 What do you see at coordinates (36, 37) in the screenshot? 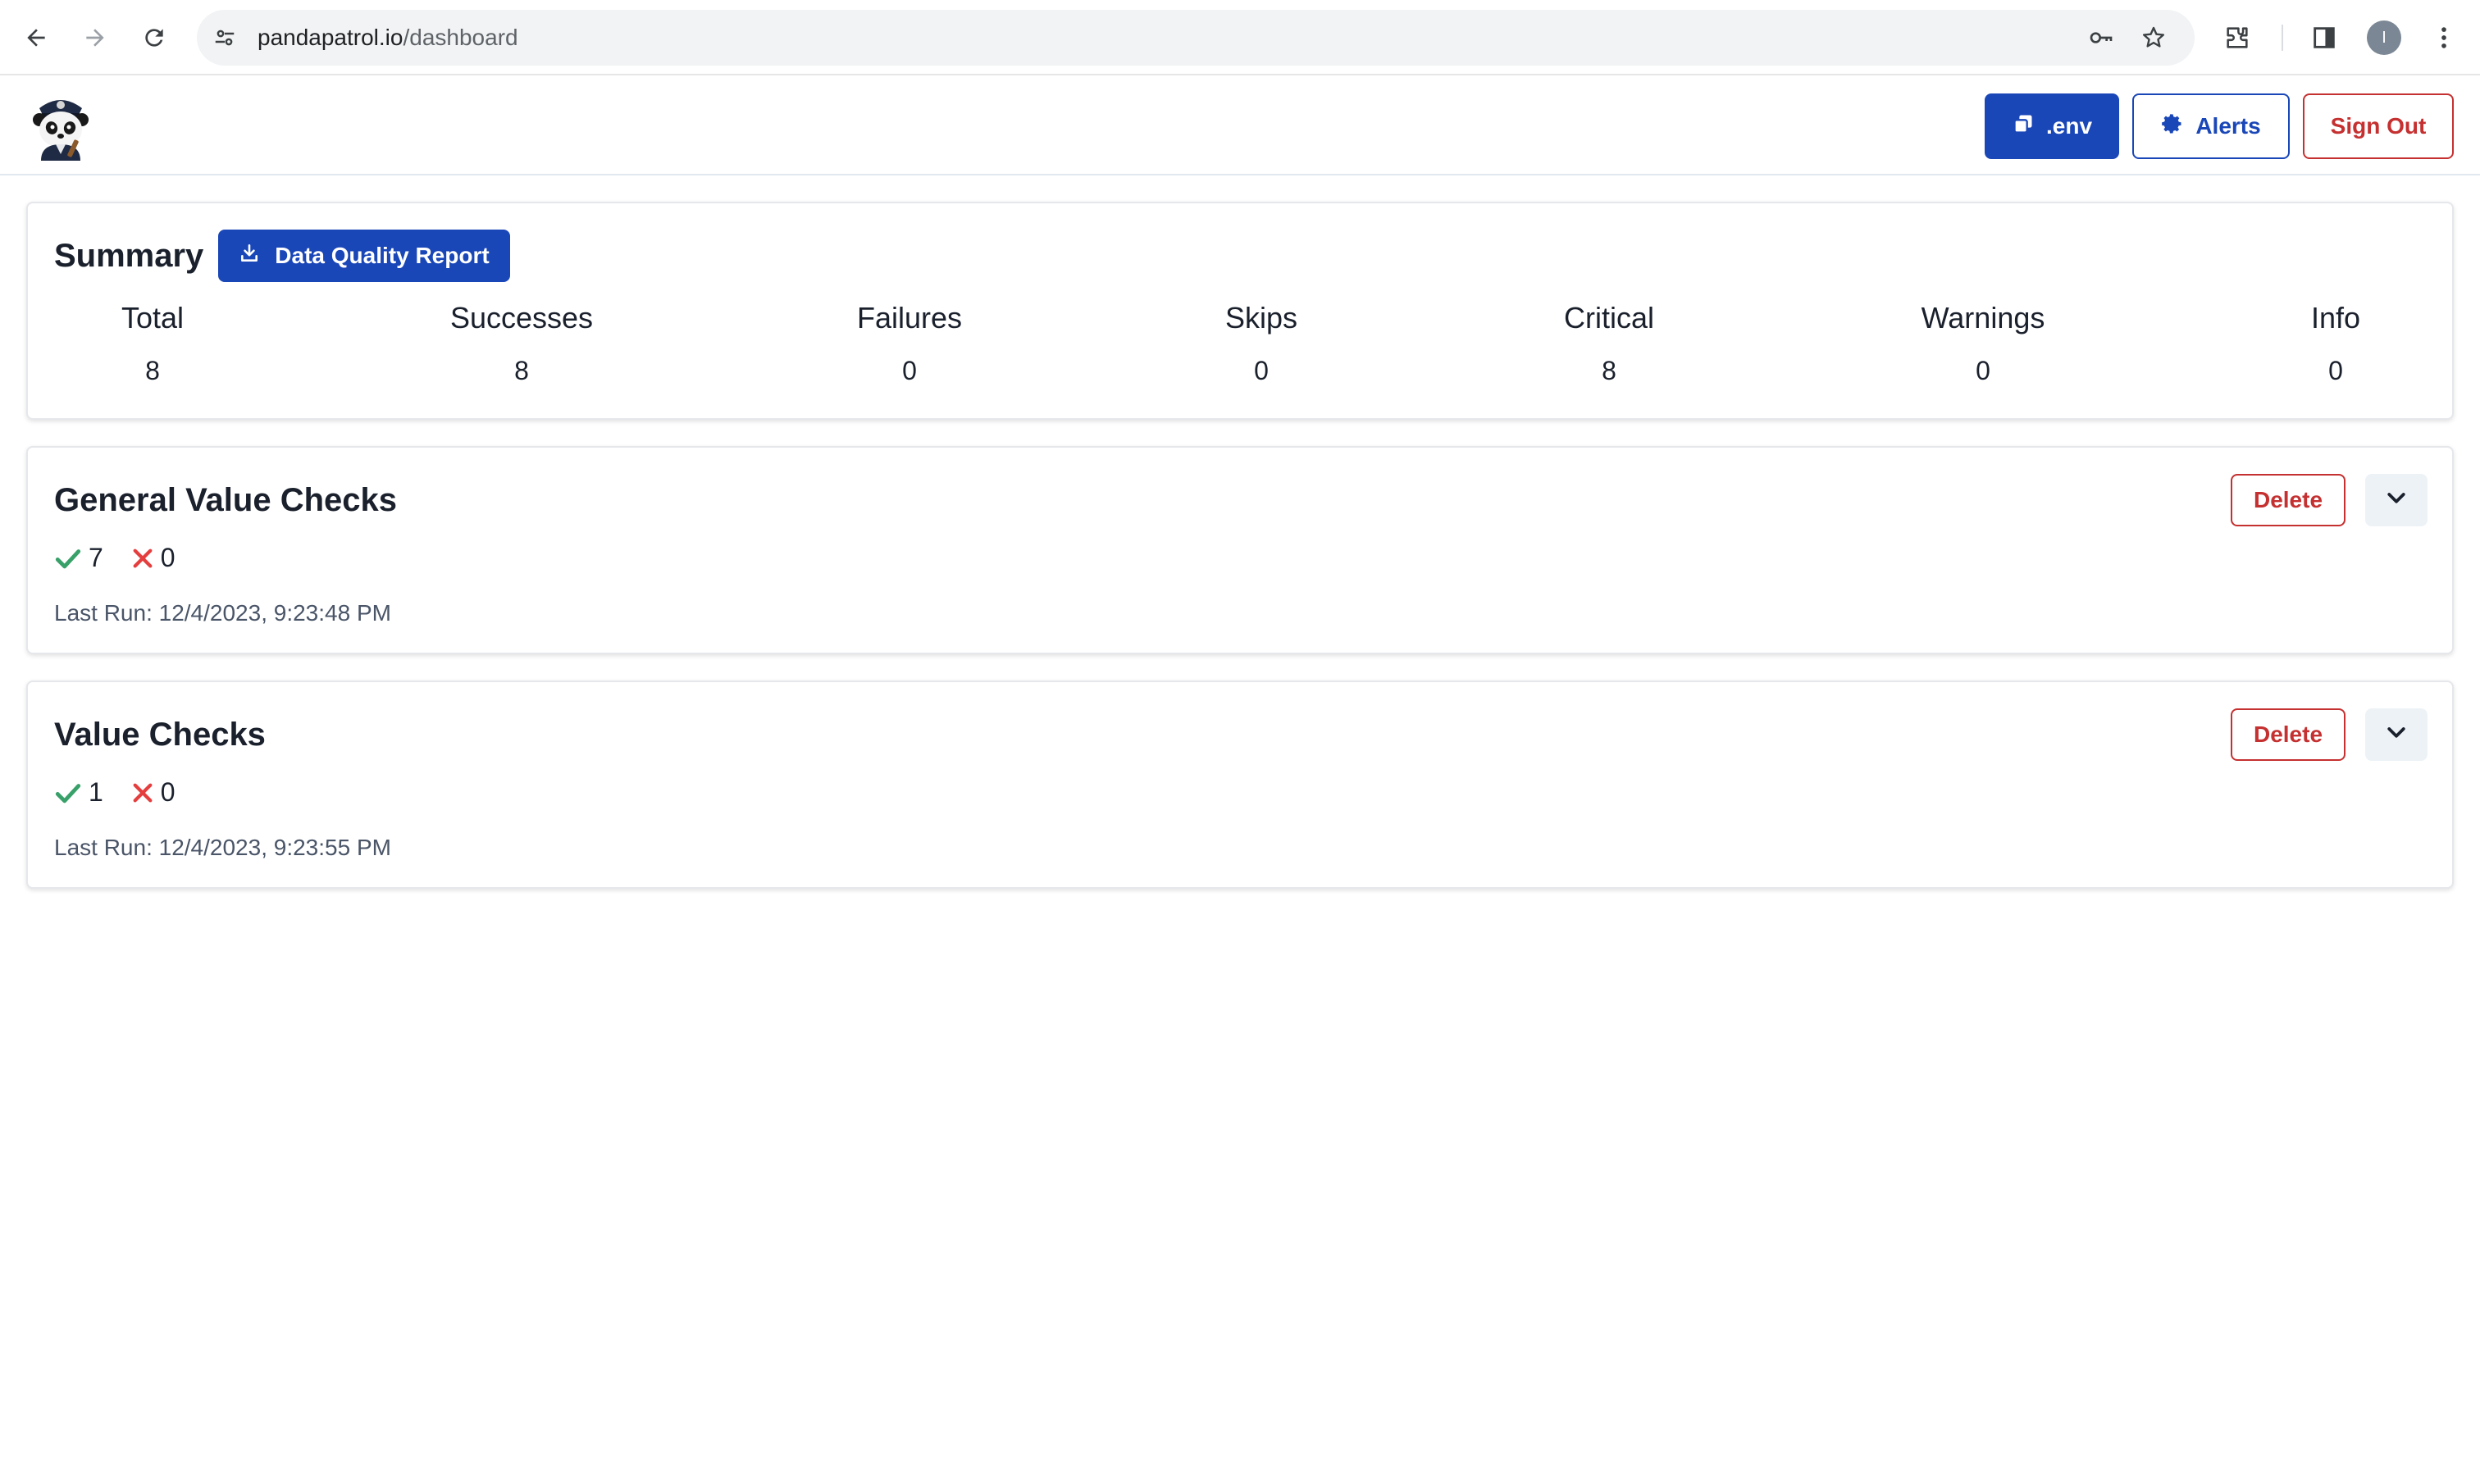
I see `back-icon` at bounding box center [36, 37].